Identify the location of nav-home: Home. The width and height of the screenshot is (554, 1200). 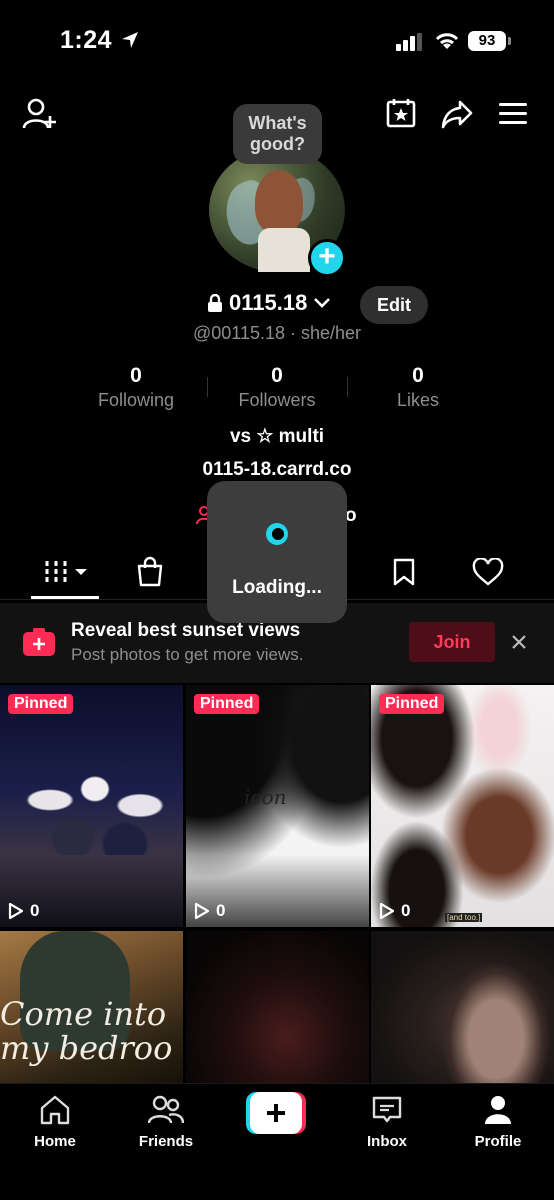
(55, 1122).